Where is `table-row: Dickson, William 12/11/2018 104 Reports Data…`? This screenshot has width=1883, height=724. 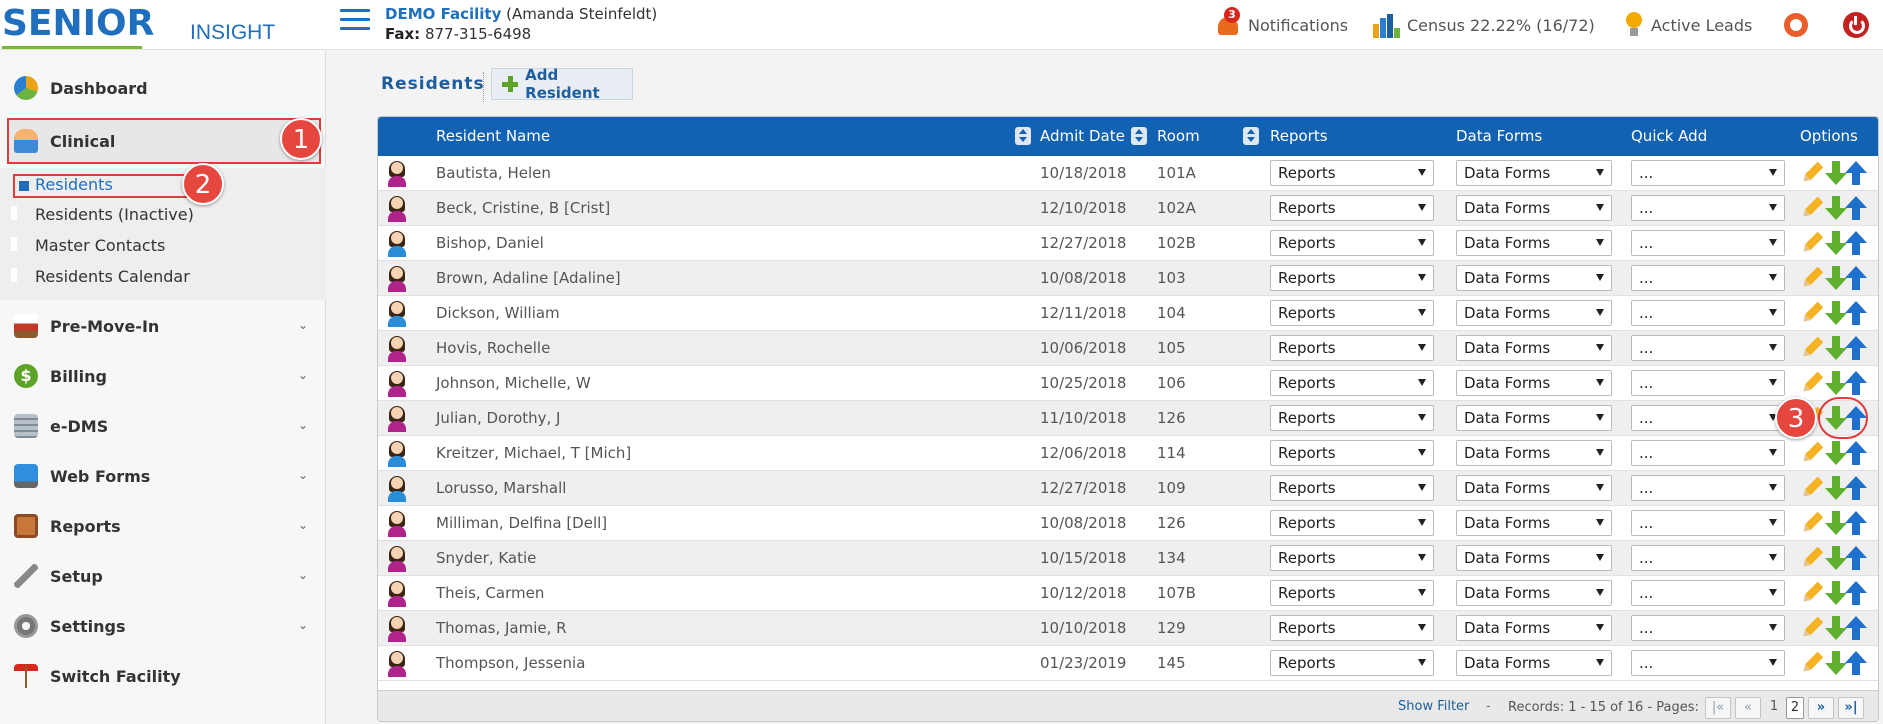 table-row: Dickson, William 12/11/2018 104 Reports Data… is located at coordinates (1128, 313).